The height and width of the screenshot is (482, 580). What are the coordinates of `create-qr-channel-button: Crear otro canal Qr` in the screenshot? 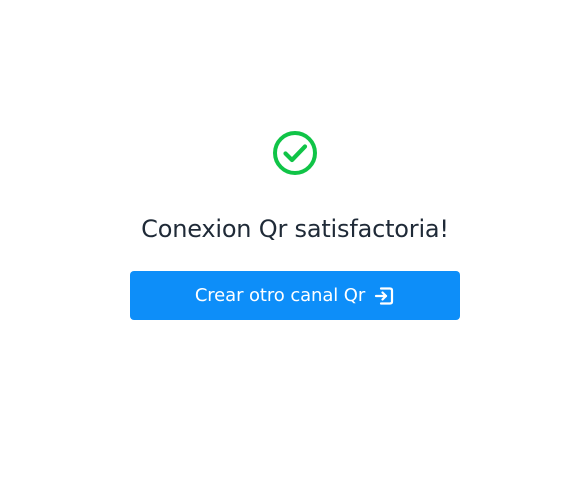 It's located at (295, 295).